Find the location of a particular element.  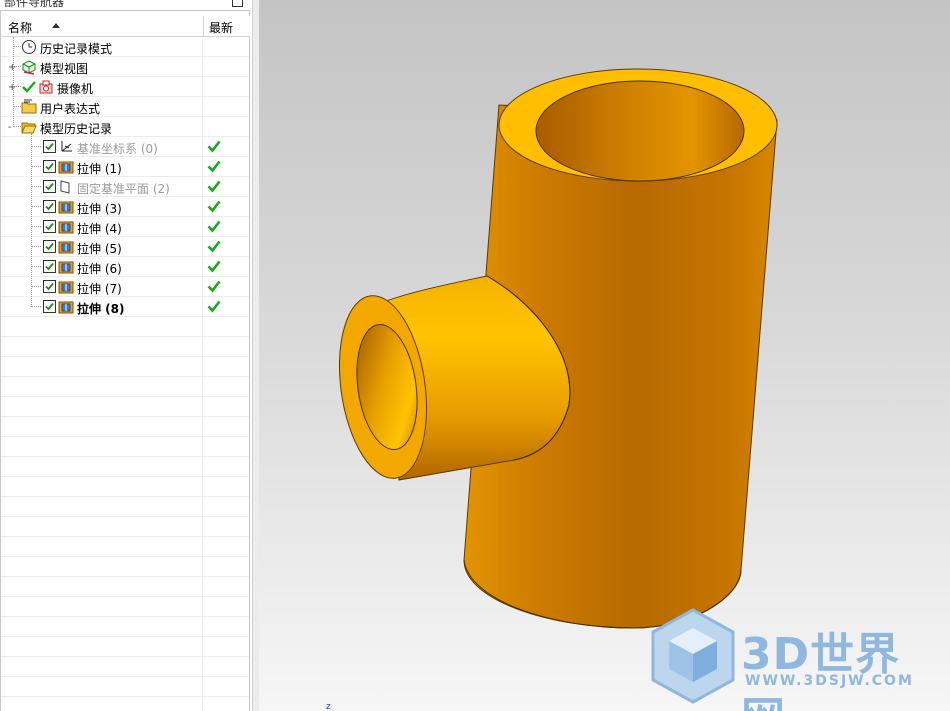

tree-row-label: 固定基准平面 (2) is located at coordinates (123, 189).